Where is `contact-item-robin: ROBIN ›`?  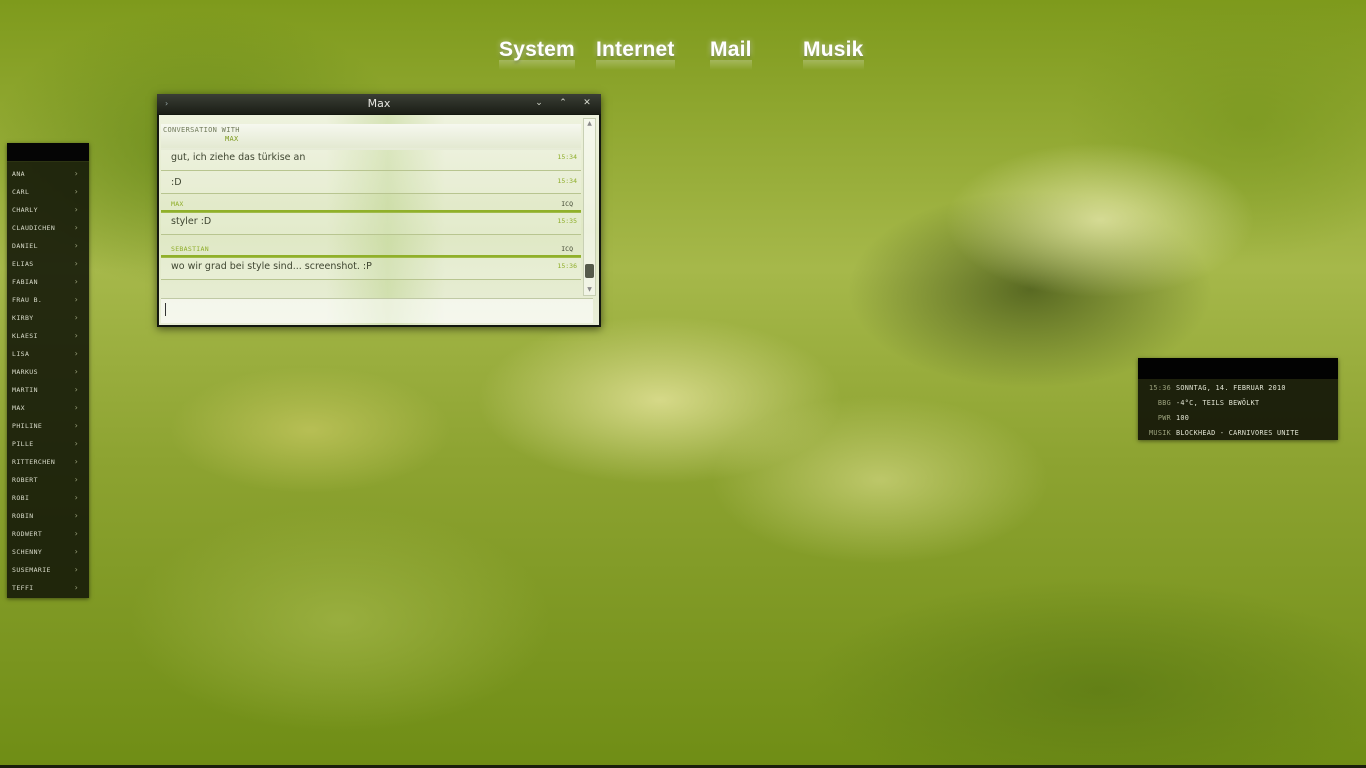 contact-item-robin: ROBIN › is located at coordinates (48, 516).